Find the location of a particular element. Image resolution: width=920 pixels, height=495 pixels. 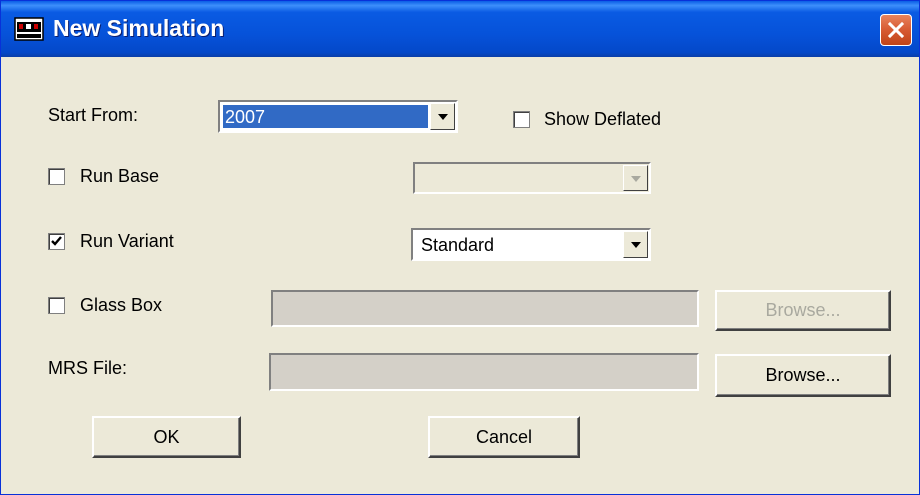

run-base-select is located at coordinates (532, 178).